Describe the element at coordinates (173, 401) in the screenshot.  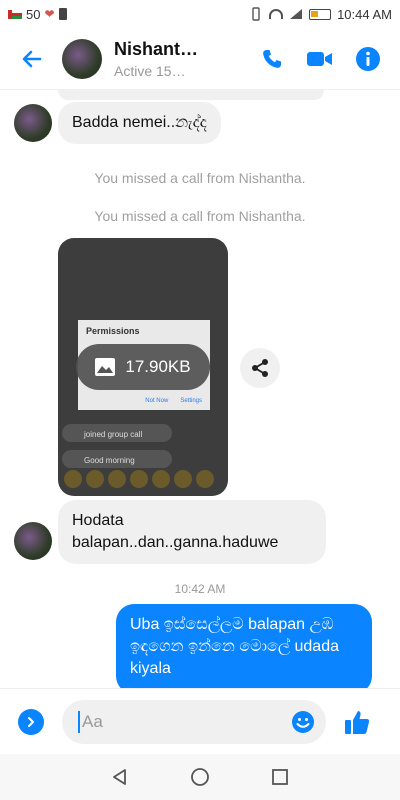
I see `preview-buttons: Not Now Settings` at that location.